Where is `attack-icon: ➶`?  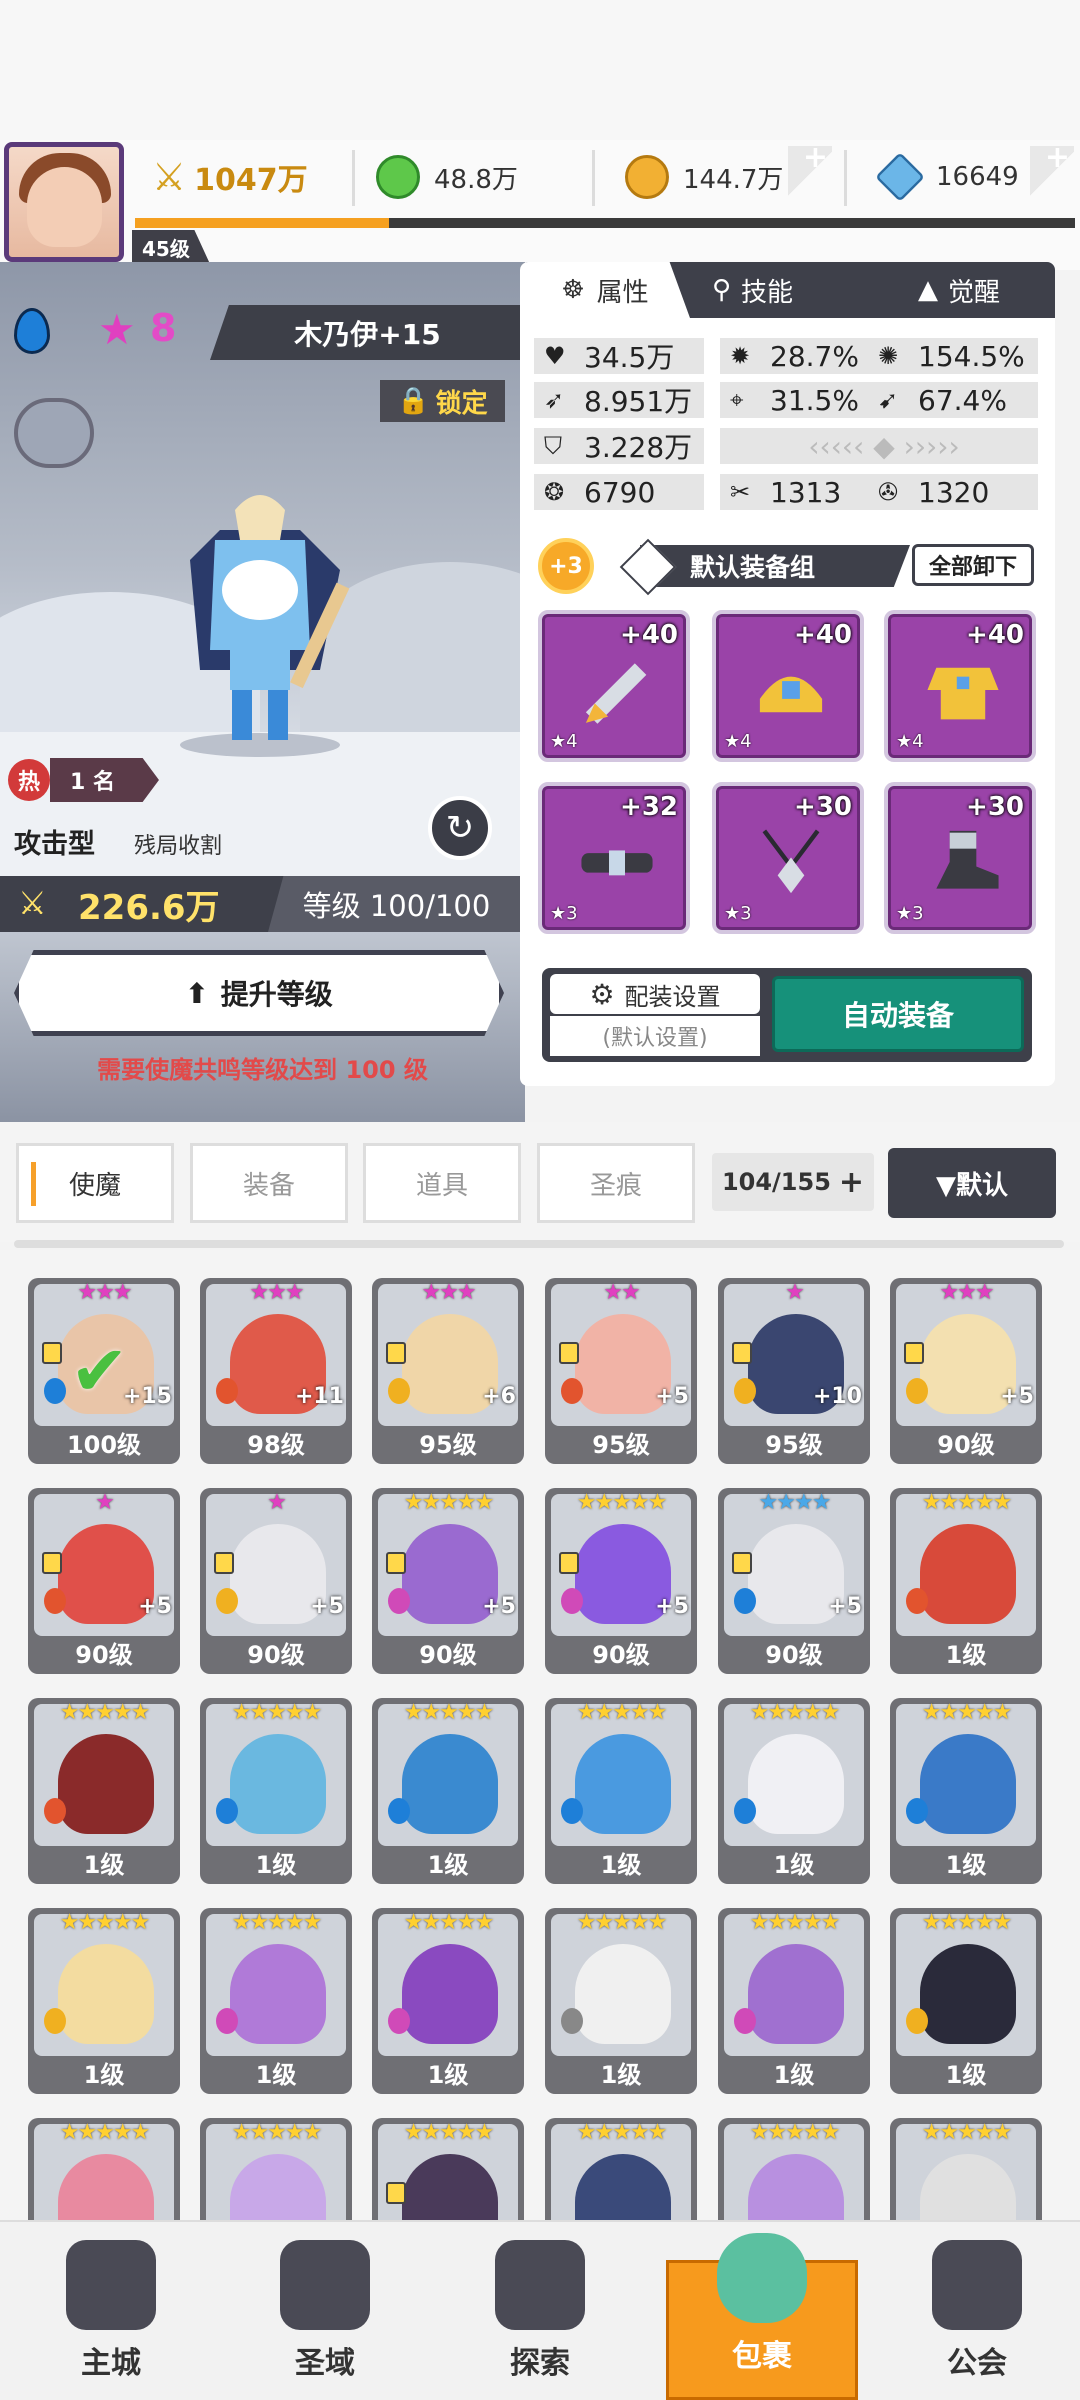 attack-icon: ➶ is located at coordinates (554, 400).